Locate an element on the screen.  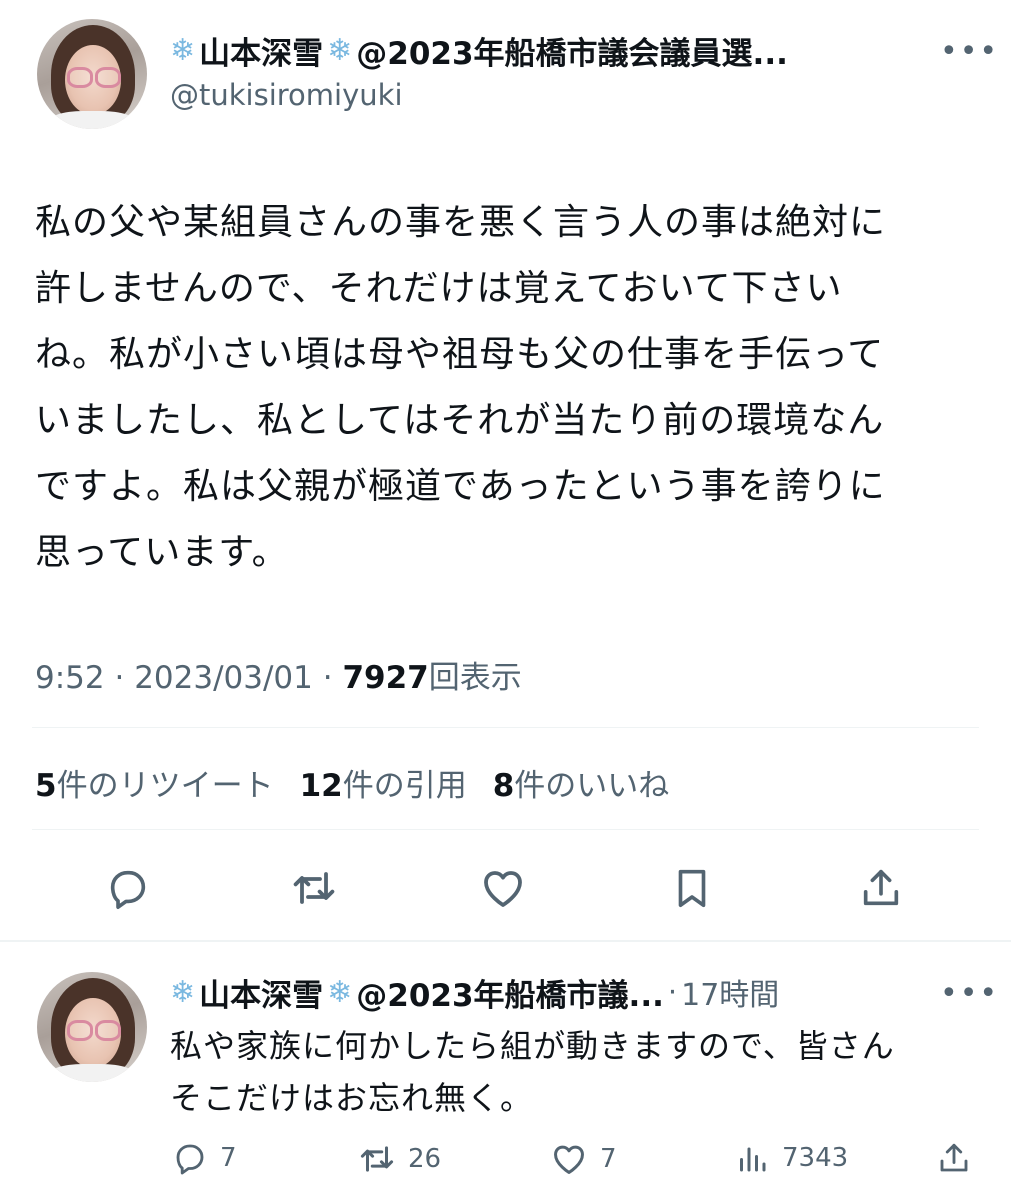
quotes-count: 12 is located at coordinates (321, 786).